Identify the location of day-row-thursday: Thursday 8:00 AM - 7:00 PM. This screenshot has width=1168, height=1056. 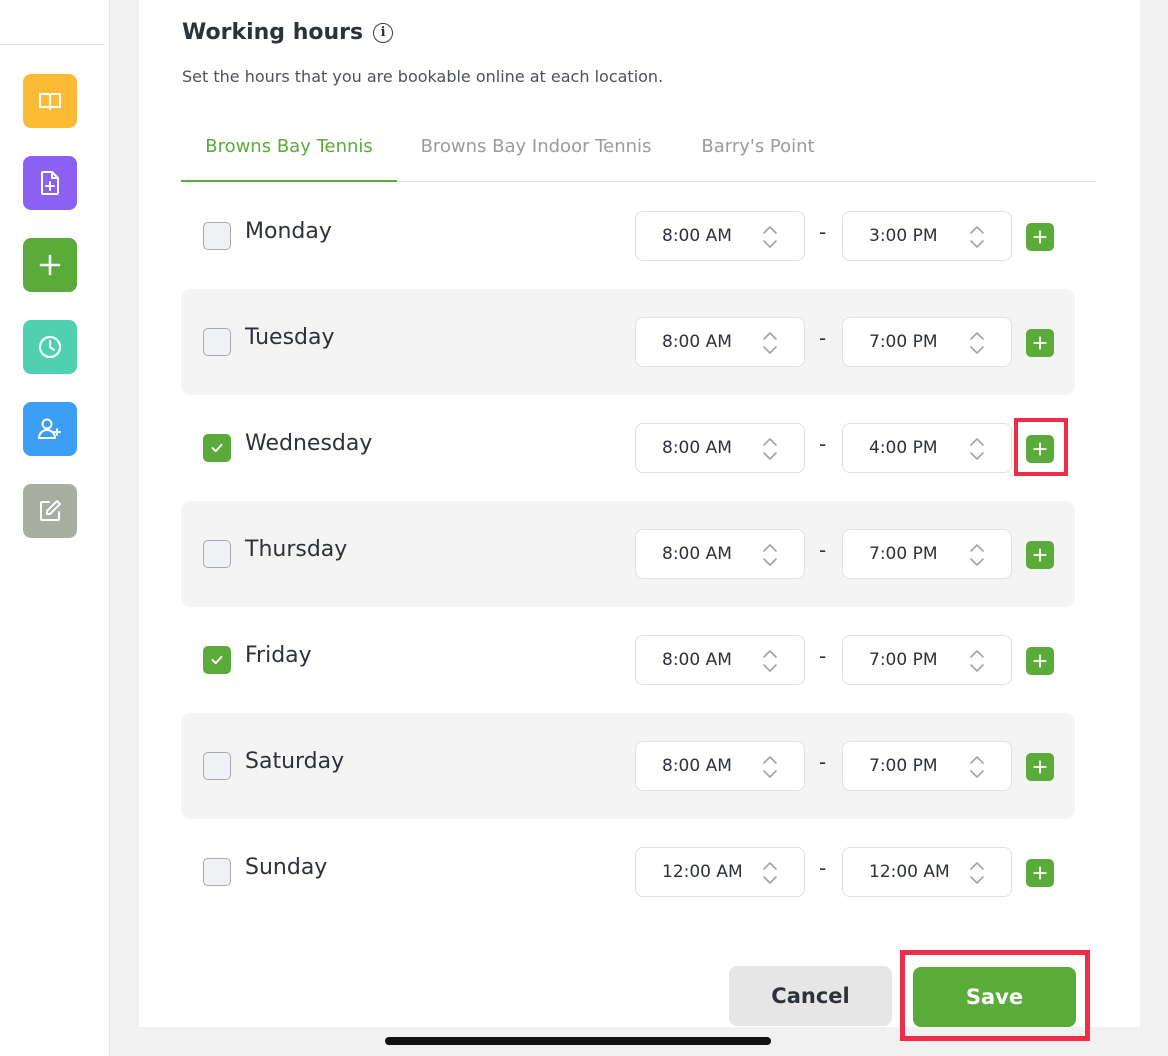
(628, 554).